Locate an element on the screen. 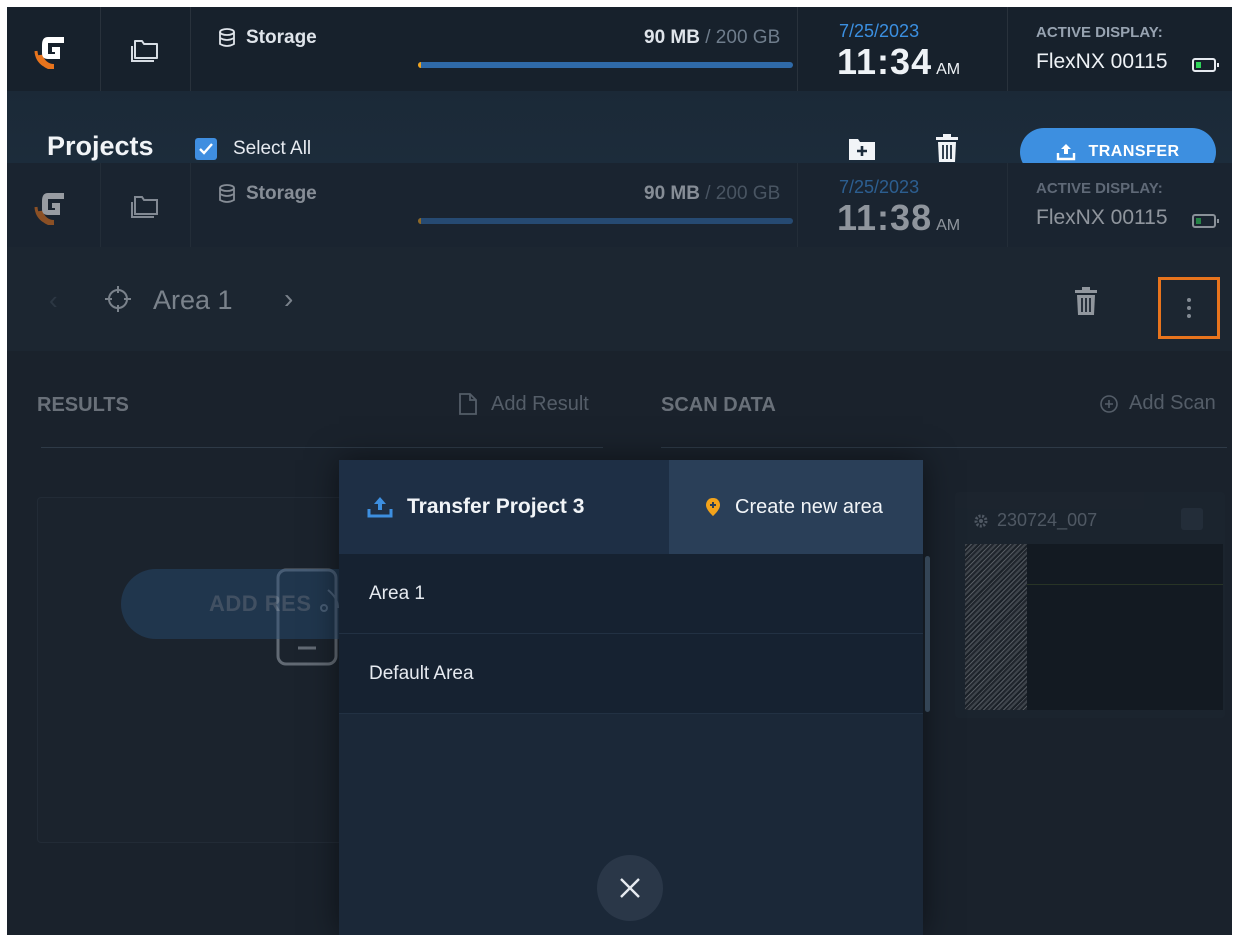  more-vertical-icon is located at coordinates (1189, 308).